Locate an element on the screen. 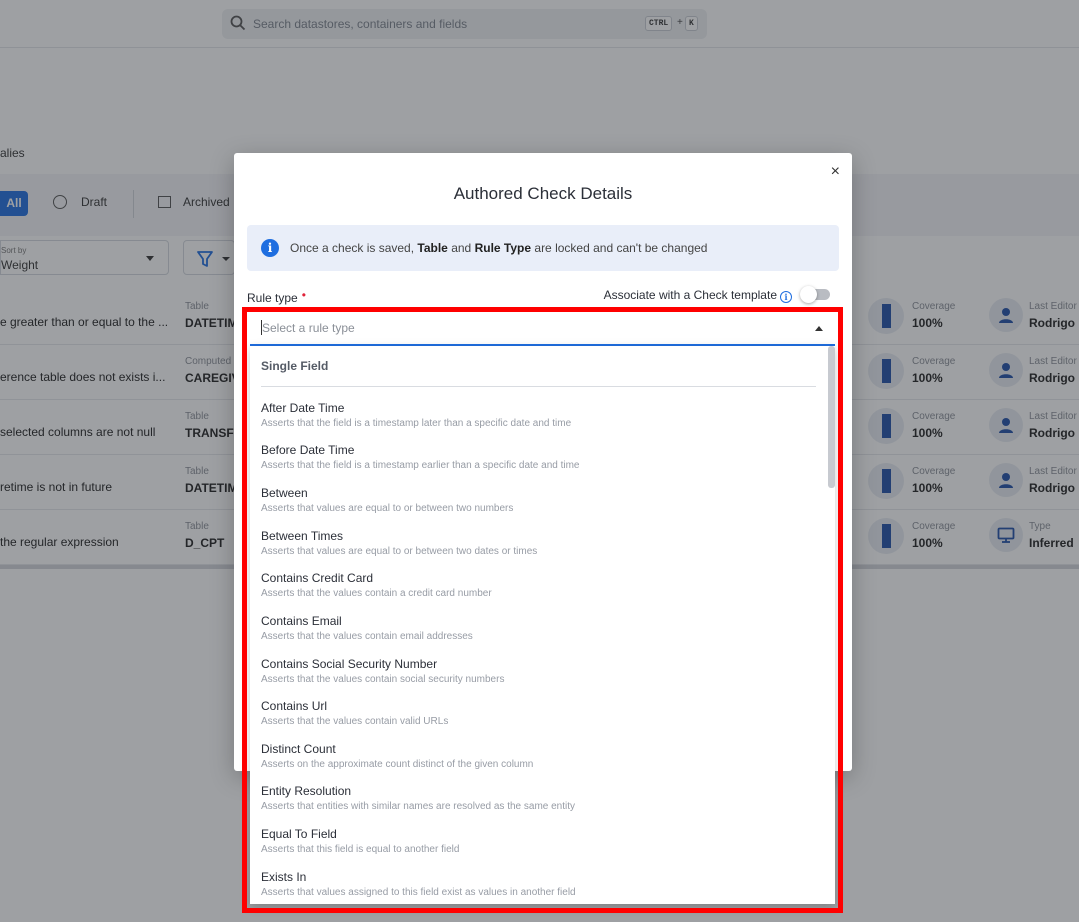 The height and width of the screenshot is (922, 1079). dropdown-scrollbar is located at coordinates (831, 417).